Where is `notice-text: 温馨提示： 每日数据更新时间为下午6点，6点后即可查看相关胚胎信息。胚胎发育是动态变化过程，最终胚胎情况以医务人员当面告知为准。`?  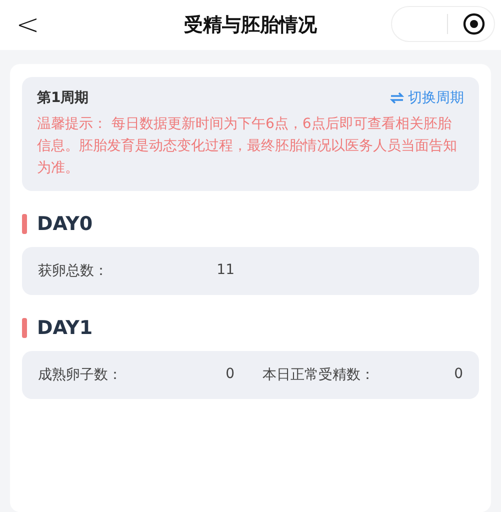
notice-text: 温馨提示： 每日数据更新时间为下午6点，6点后即可查看相关胚胎信息。胚胎发育是动态变化过程，最终胚胎情况以医务人员当面告知为准。 is located at coordinates (247, 146).